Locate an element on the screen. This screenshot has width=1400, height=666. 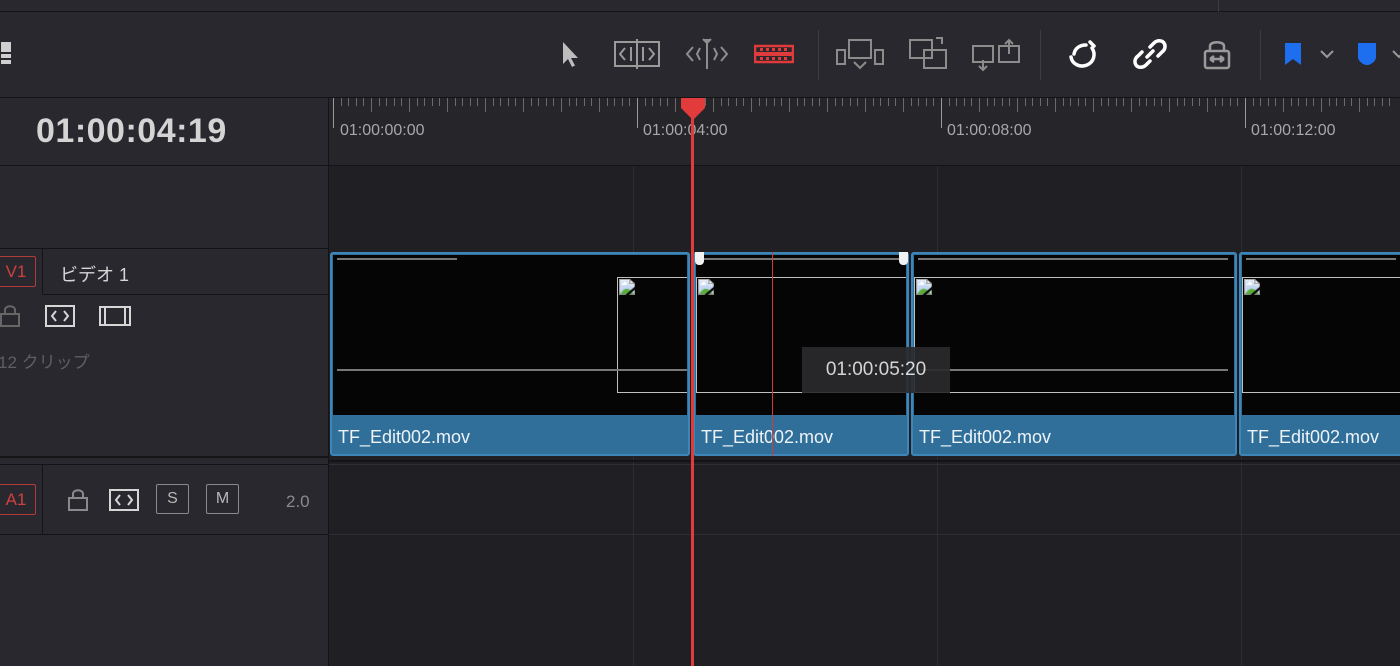
video-track-badge: V1 is located at coordinates (18, 271).